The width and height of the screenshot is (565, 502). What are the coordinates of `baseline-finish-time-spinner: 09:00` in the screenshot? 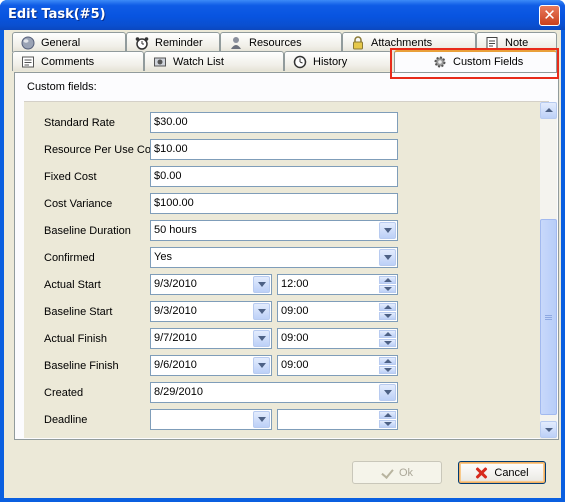 It's located at (337, 365).